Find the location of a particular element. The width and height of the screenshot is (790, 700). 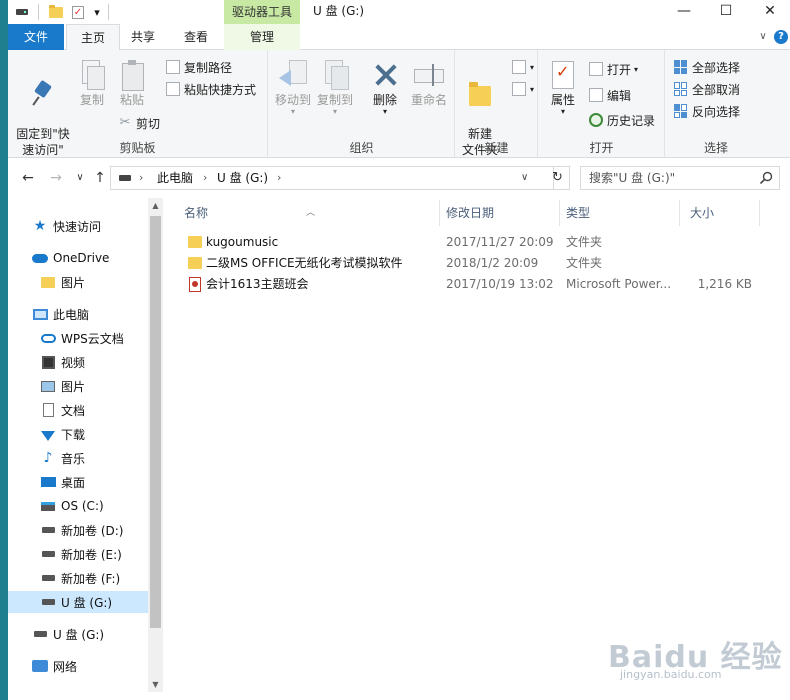

table-row: 二级MS OFFICE无纸化考试模拟软件 2018/1/2 20:09 文件夹 is located at coordinates (476, 263).